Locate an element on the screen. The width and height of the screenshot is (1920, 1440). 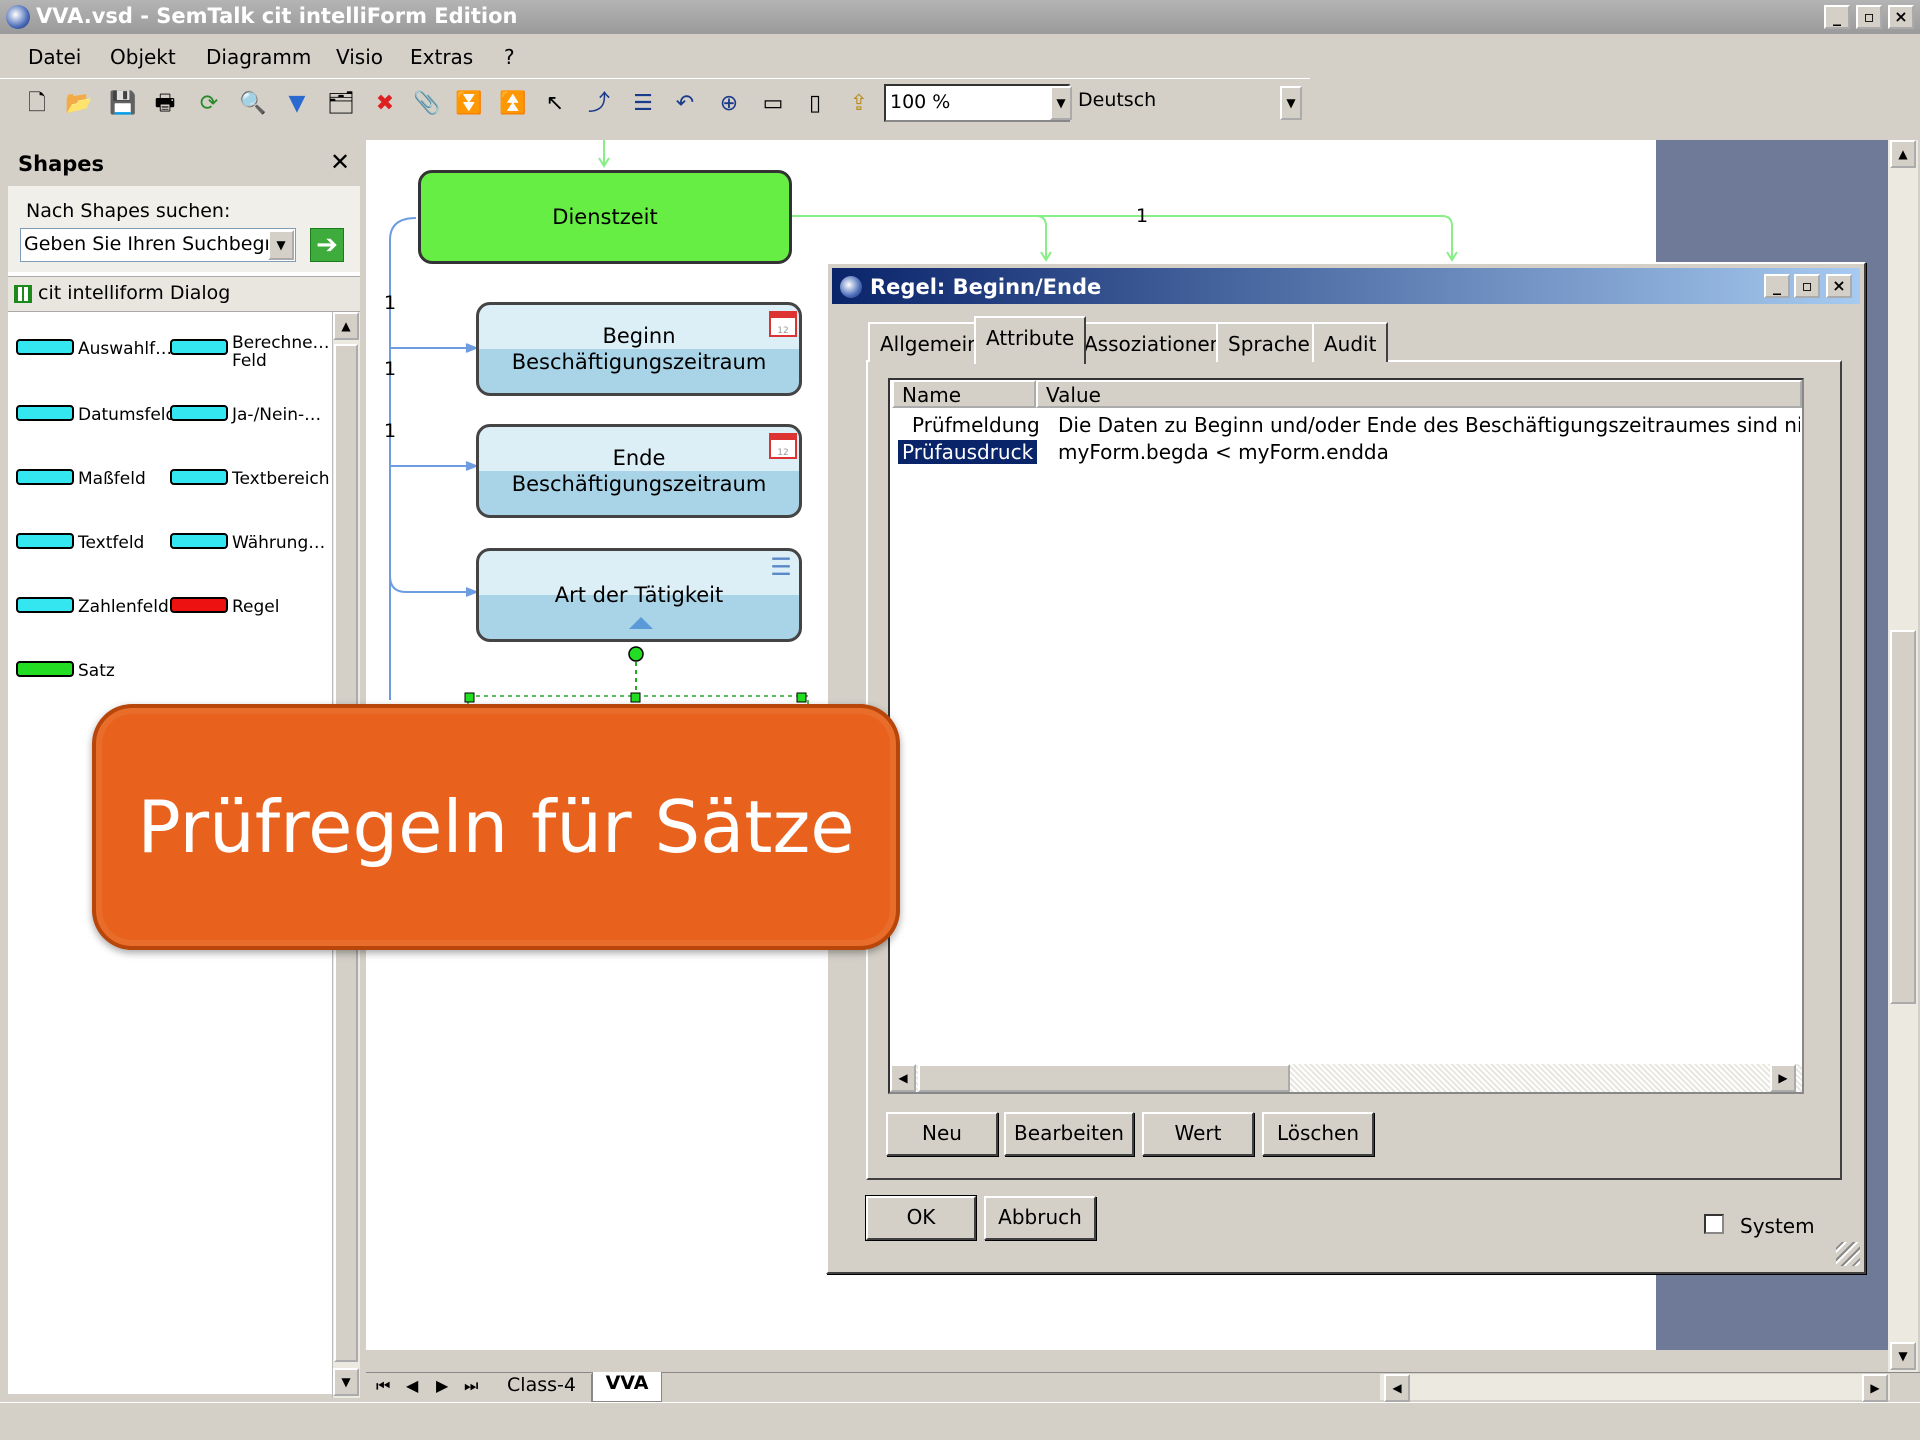
attach-icon: 📎 is located at coordinates (427, 104).